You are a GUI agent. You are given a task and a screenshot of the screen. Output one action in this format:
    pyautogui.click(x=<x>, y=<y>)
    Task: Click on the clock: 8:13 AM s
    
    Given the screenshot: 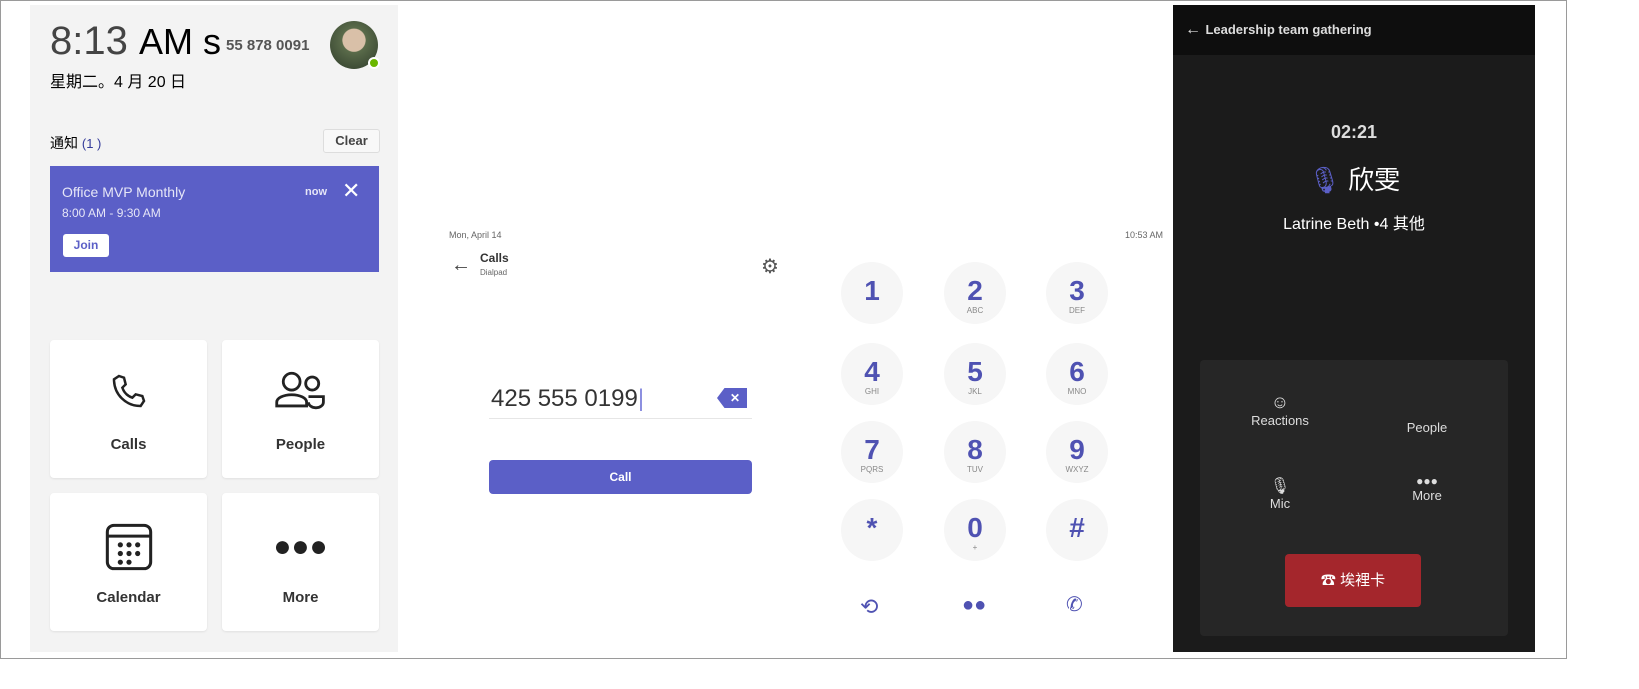 What is the action you would take?
    pyautogui.click(x=135, y=41)
    